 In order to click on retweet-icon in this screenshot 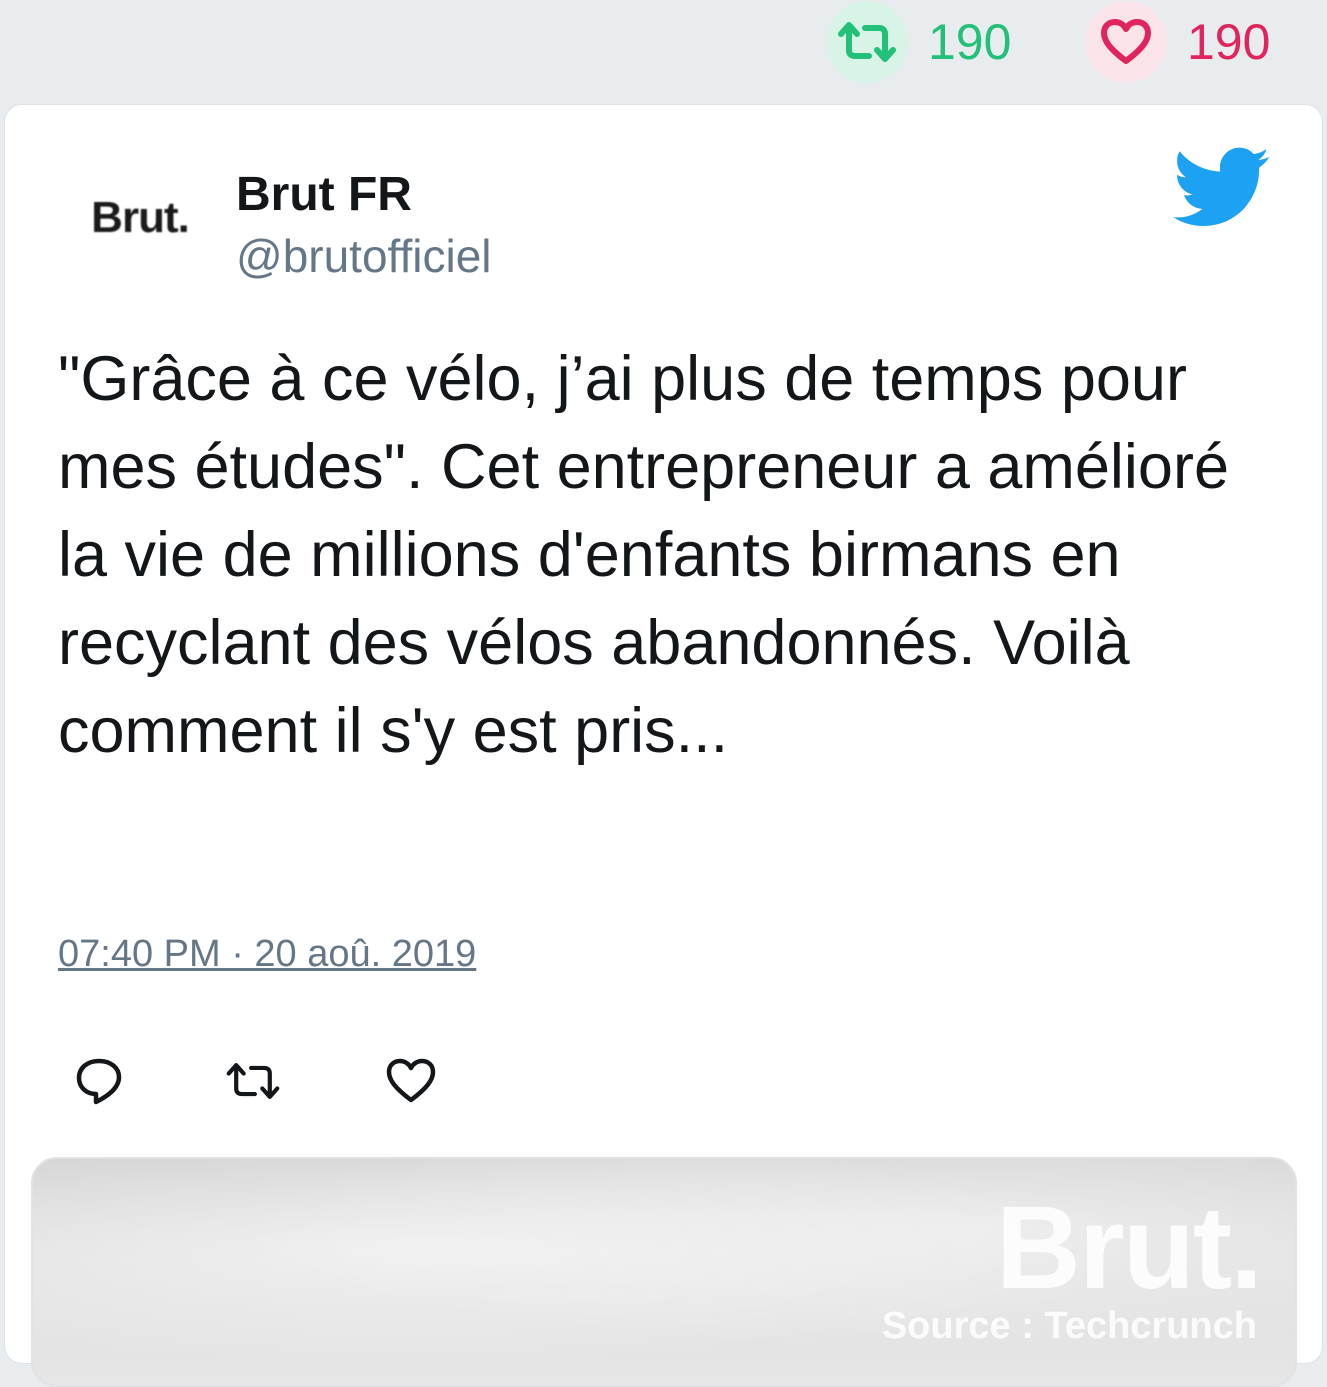, I will do `click(867, 42)`.